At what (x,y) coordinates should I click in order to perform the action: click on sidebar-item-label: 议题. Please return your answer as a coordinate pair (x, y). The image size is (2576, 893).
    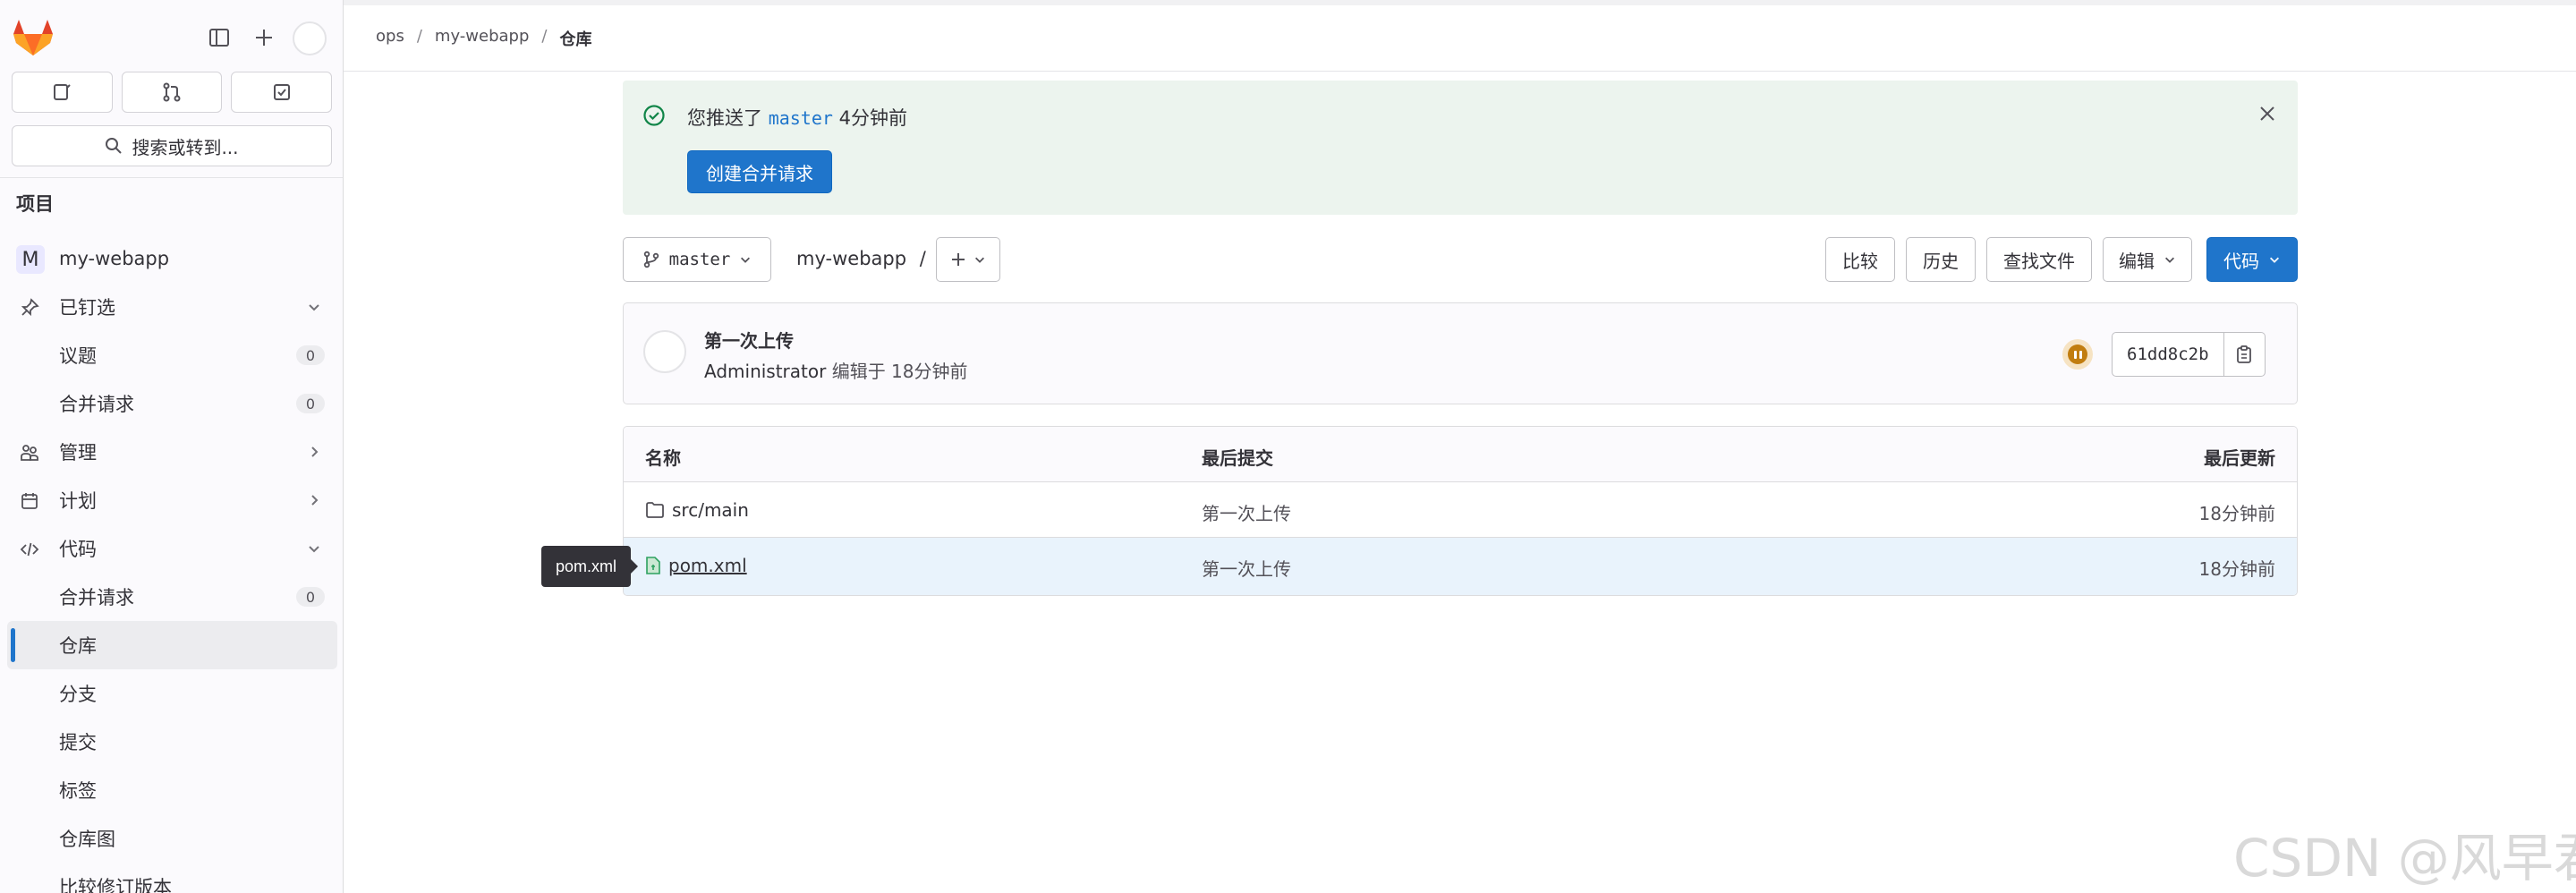
    Looking at the image, I should click on (78, 356).